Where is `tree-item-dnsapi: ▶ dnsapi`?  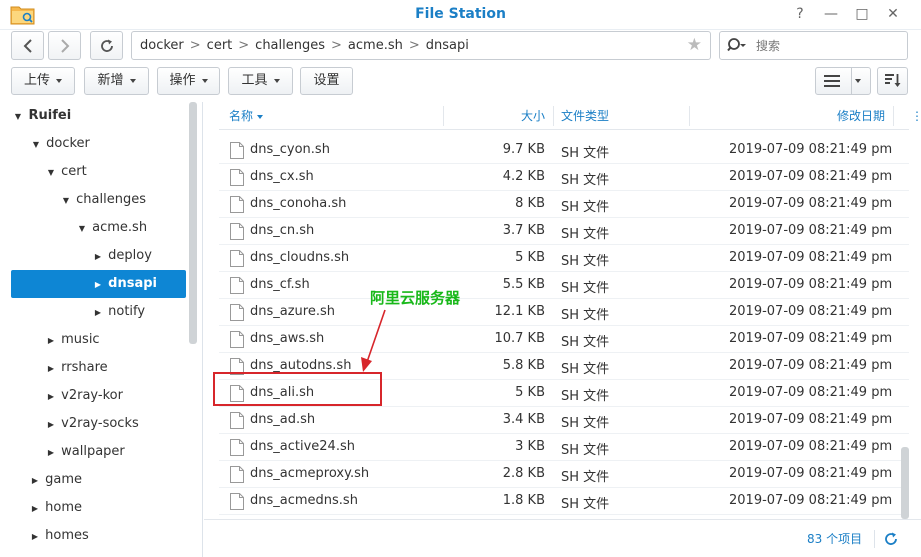 tree-item-dnsapi: ▶ dnsapi is located at coordinates (98, 284).